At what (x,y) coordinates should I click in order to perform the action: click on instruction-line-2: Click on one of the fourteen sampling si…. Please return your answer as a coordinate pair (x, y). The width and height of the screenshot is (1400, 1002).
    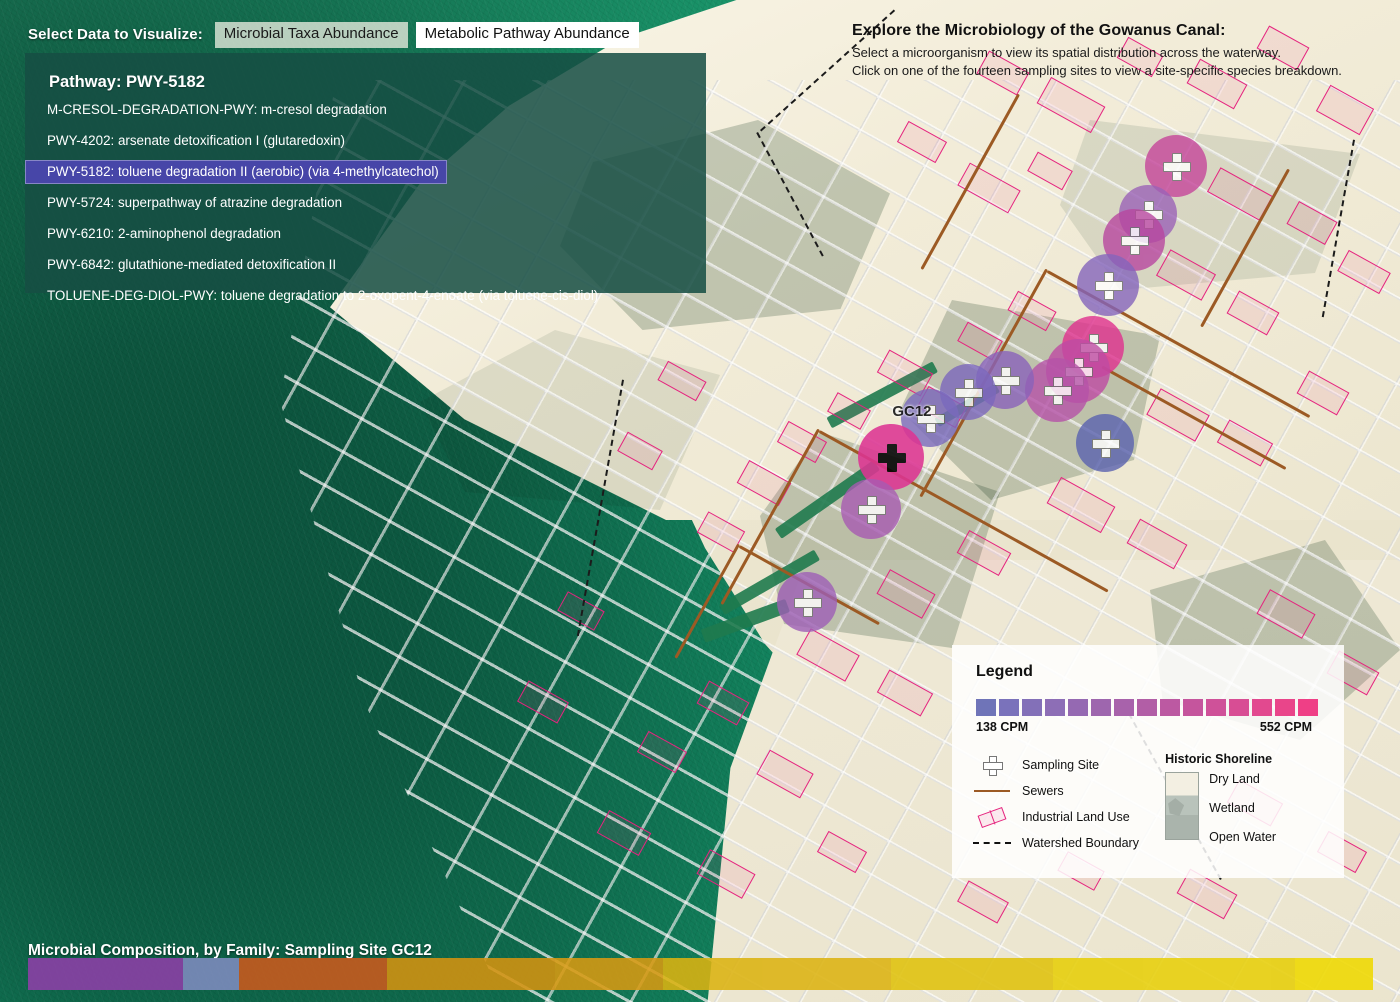
    Looking at the image, I should click on (1097, 70).